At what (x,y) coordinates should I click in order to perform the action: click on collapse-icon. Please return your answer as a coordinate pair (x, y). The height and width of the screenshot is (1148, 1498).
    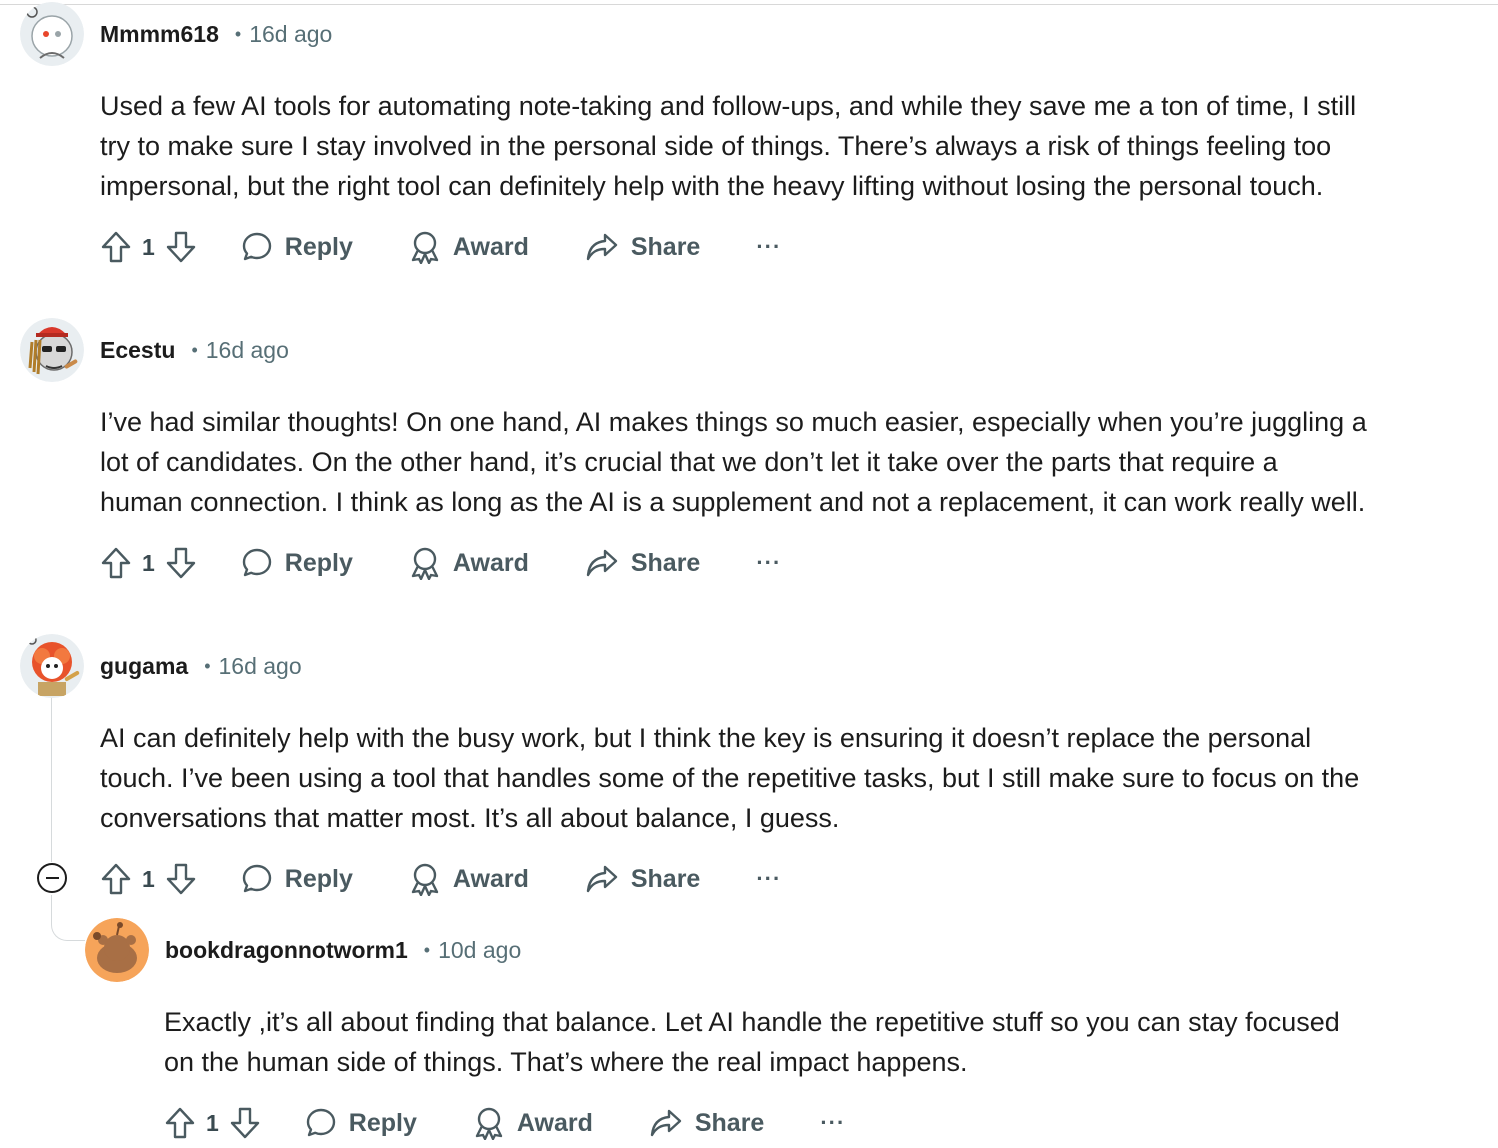
    Looking at the image, I should click on (52, 878).